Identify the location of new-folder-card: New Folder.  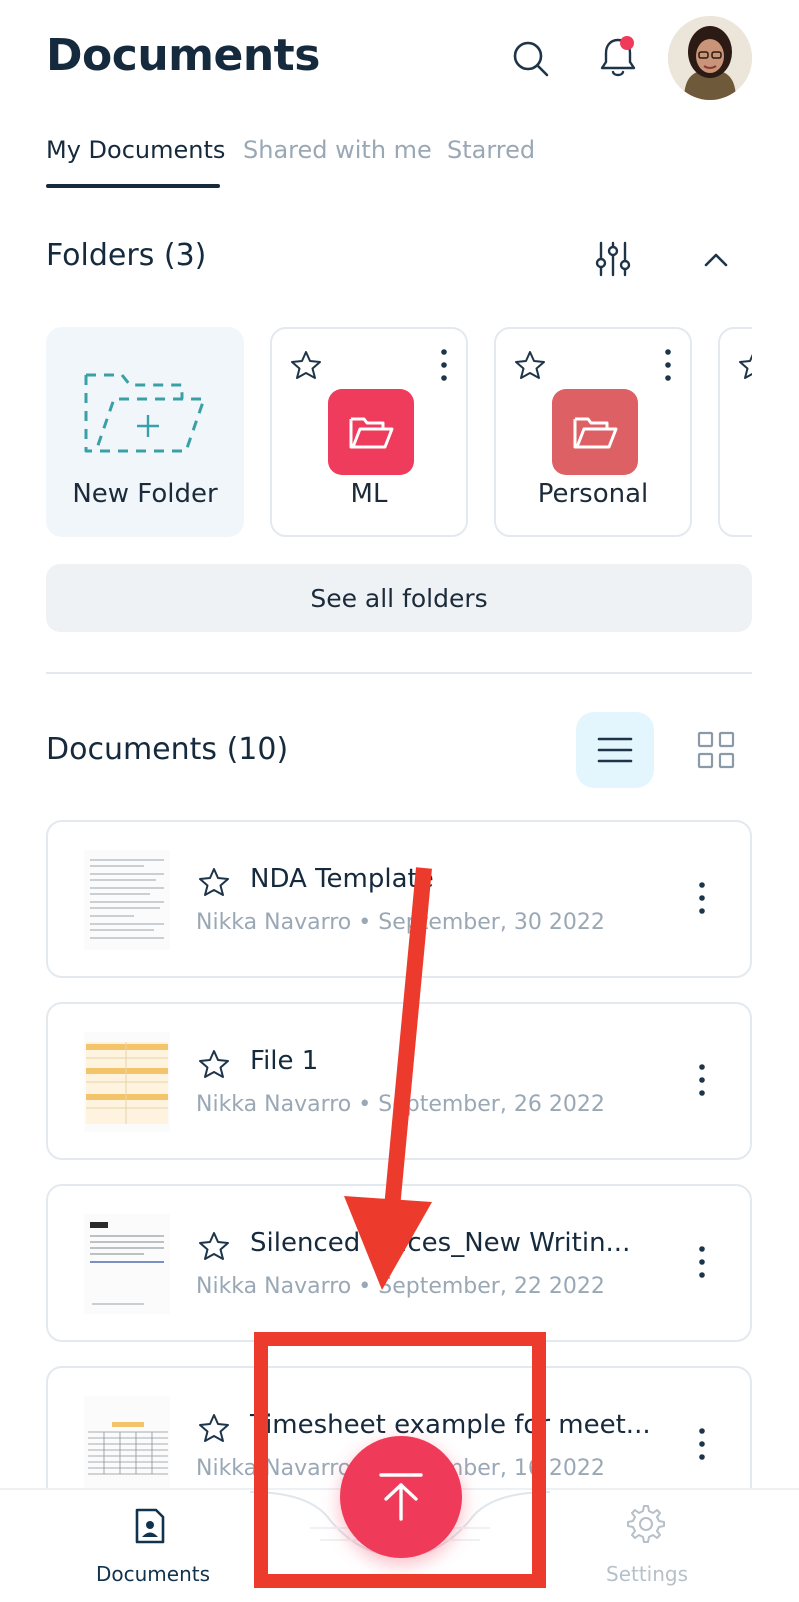
(145, 432).